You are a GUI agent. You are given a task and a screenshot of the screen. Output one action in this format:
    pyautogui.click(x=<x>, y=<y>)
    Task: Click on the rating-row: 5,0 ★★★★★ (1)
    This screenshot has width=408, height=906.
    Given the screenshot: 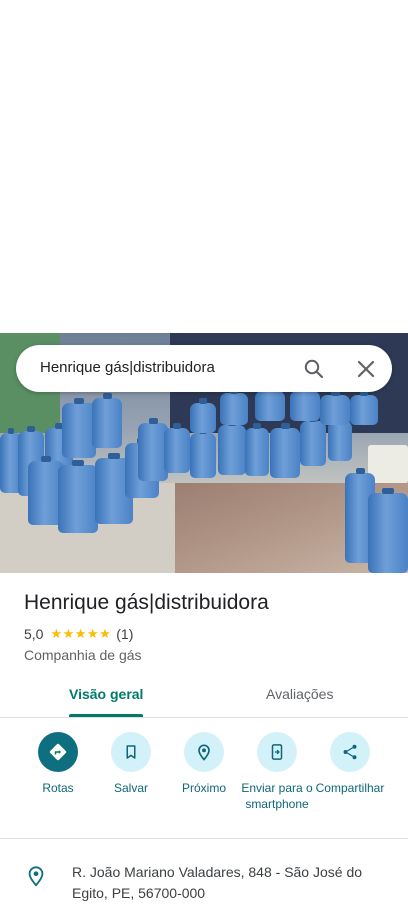 What is the action you would take?
    pyautogui.click(x=78, y=634)
    